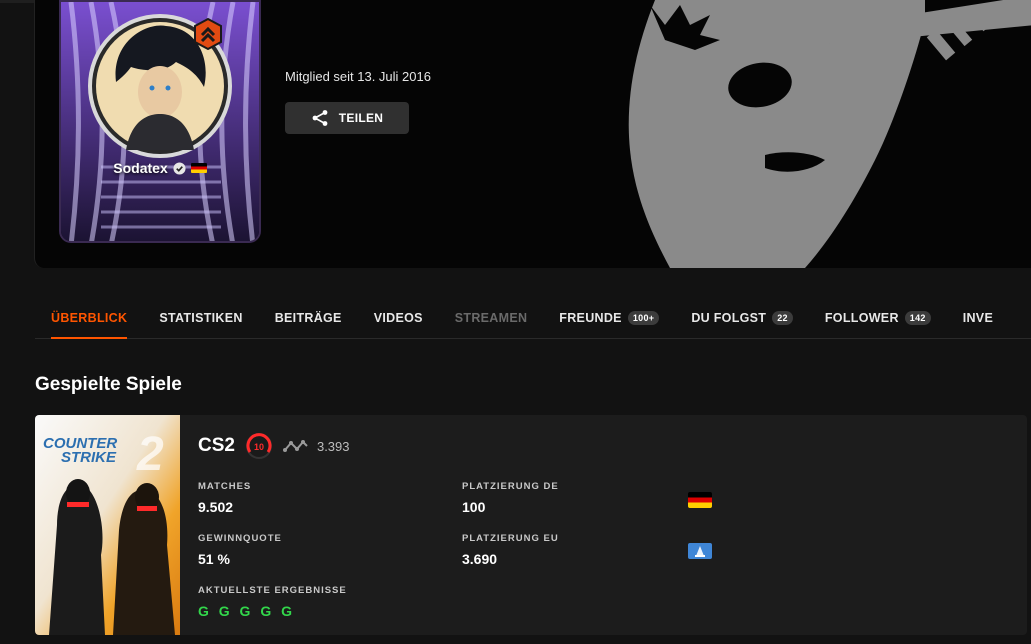 Image resolution: width=1031 pixels, height=644 pixels. I want to click on recent-results: G G G G G, so click(247, 611).